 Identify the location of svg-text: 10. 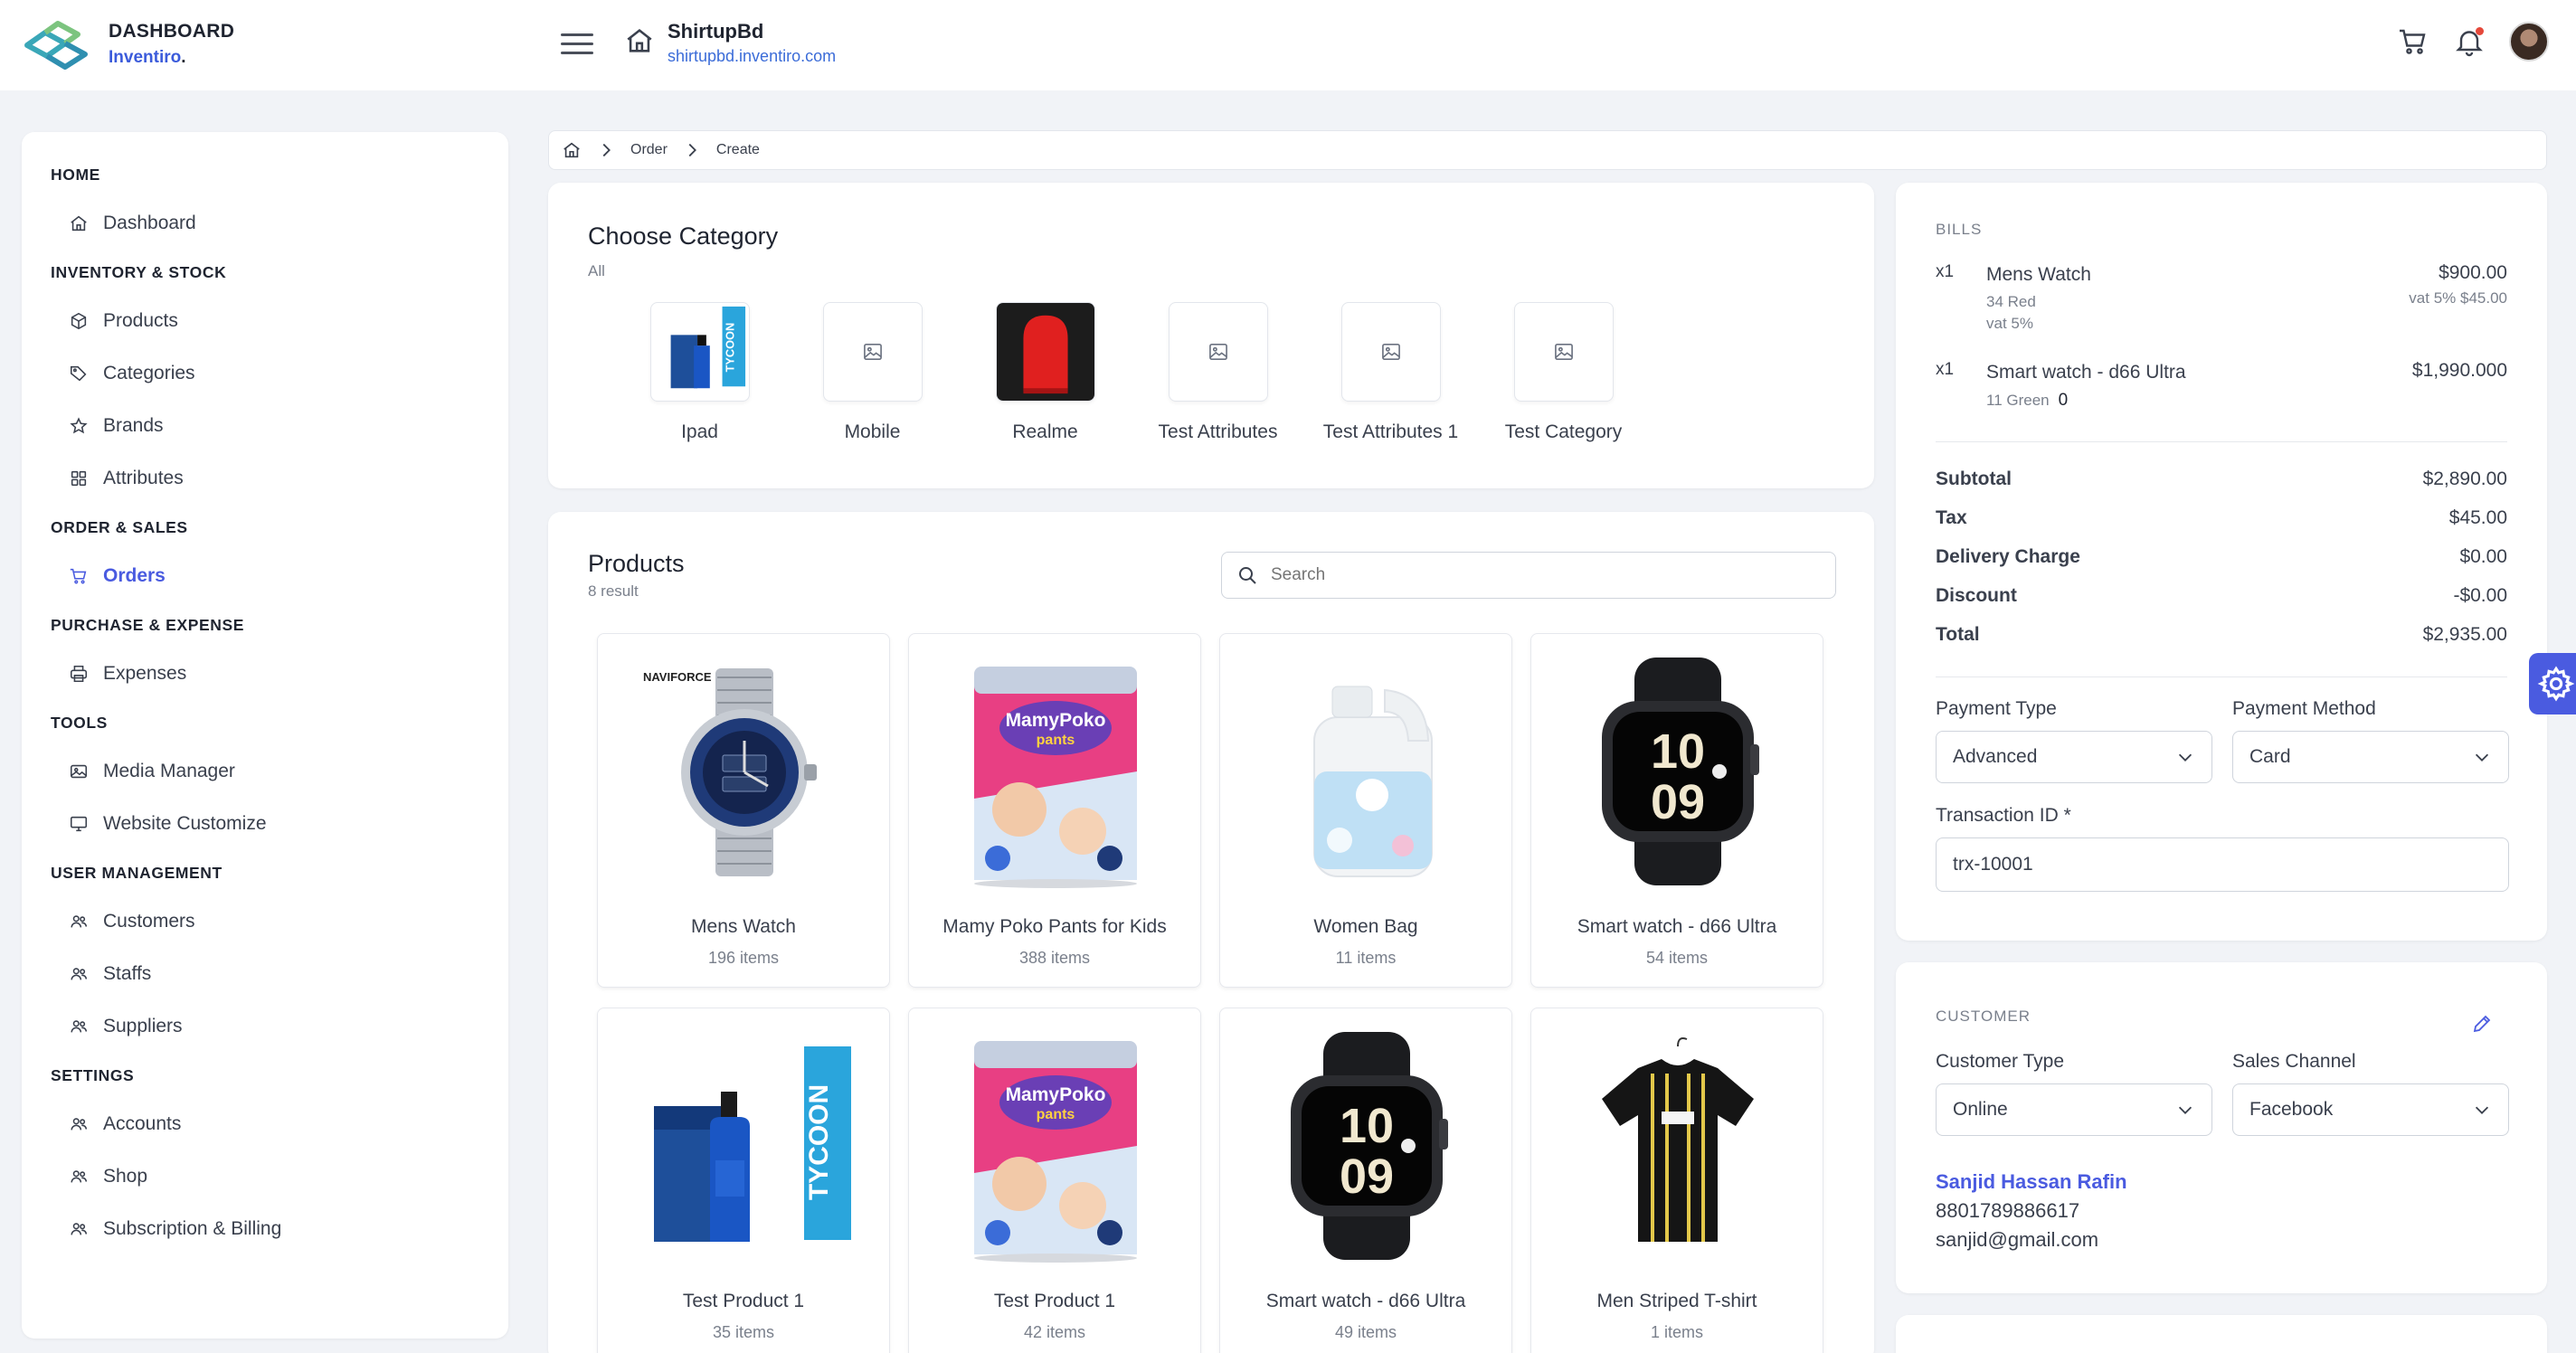
(1367, 1126).